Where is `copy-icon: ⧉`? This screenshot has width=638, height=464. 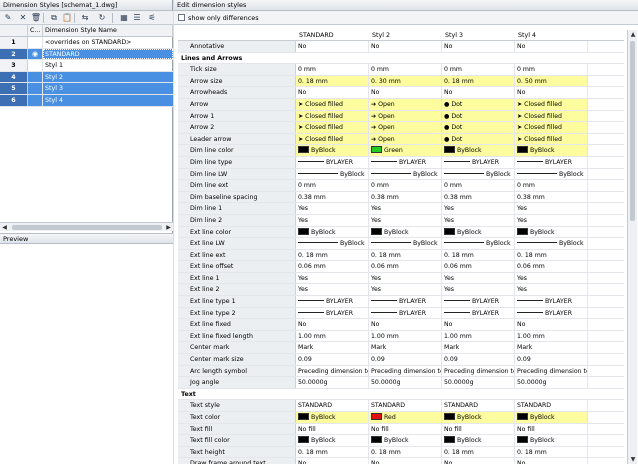
copy-icon: ⧉ is located at coordinates (54, 18).